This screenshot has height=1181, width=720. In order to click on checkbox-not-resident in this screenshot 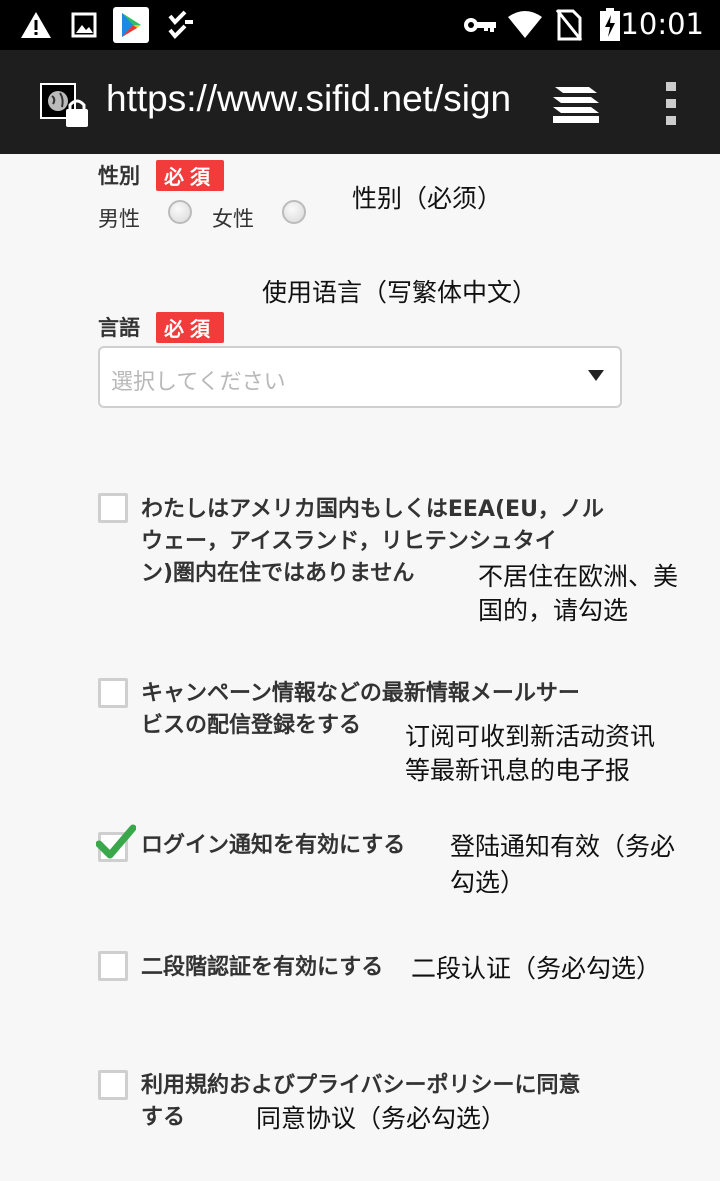, I will do `click(113, 508)`.